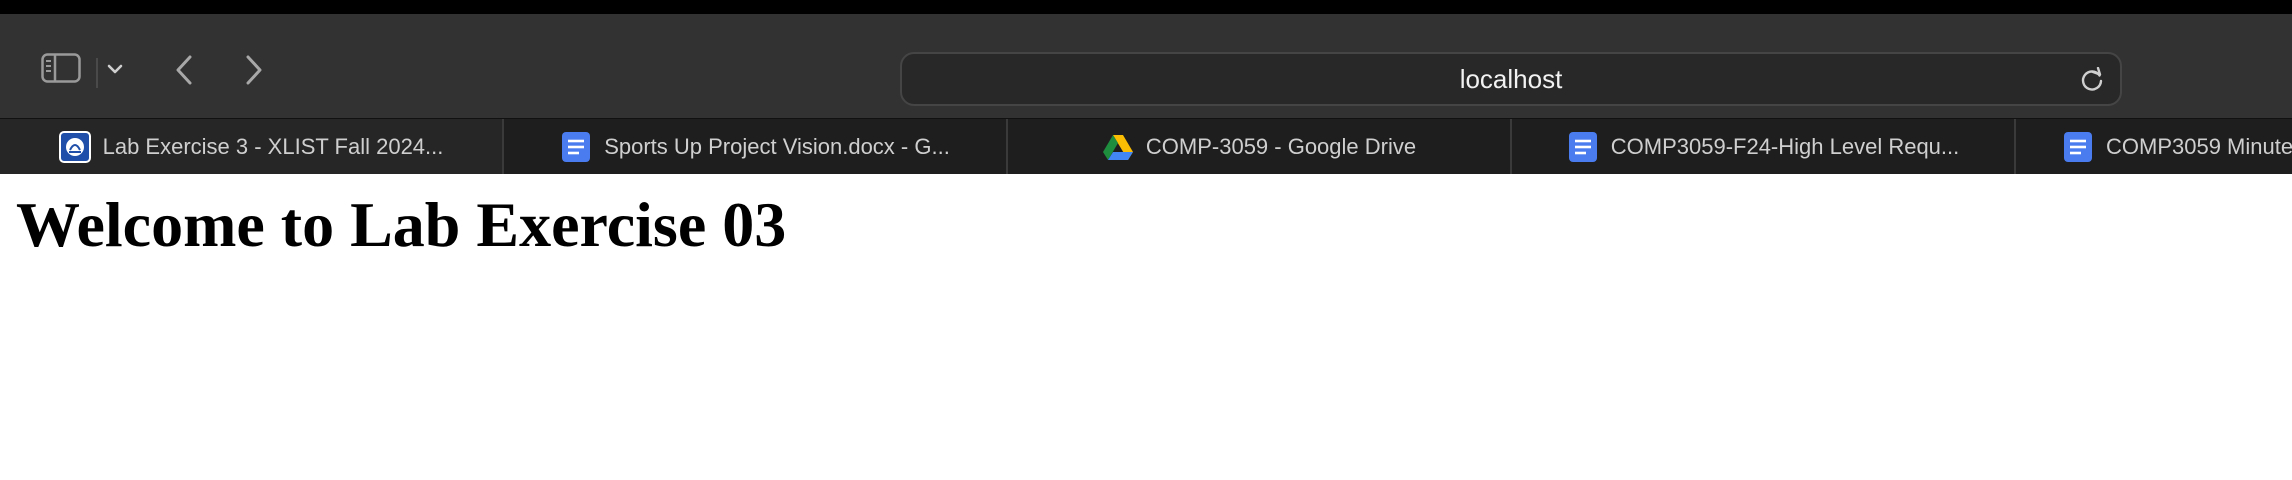  I want to click on tab-group-dropdown-button, so click(115, 69).